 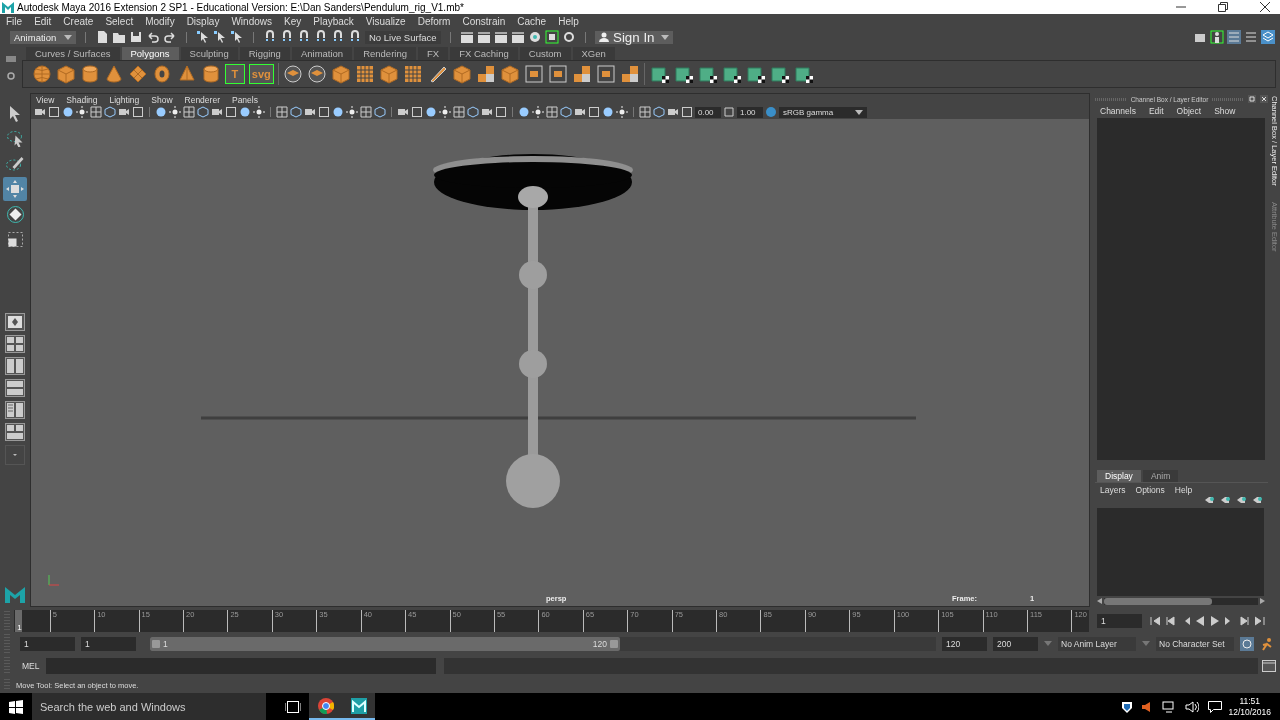 I want to click on browser-icon, so click(x=325, y=705).